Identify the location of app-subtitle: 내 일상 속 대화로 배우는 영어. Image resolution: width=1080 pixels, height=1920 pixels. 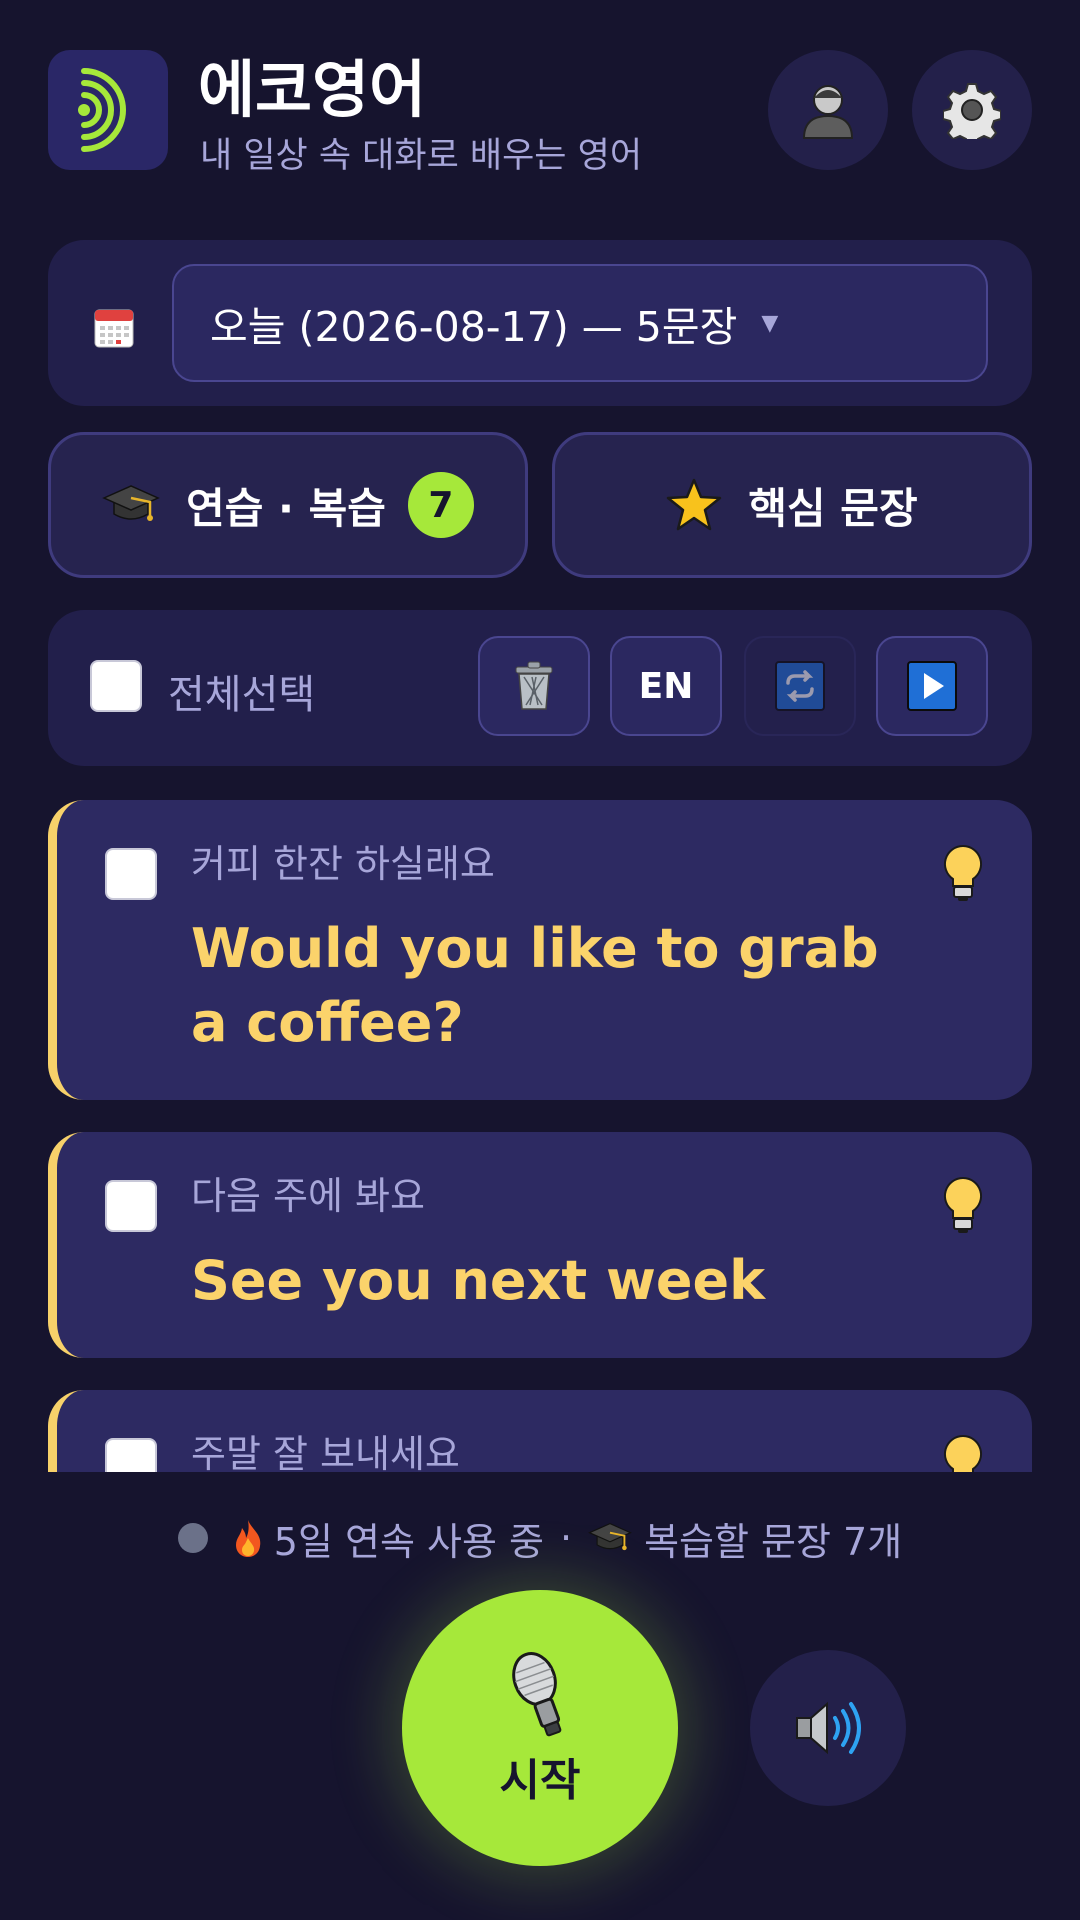
(421, 156).